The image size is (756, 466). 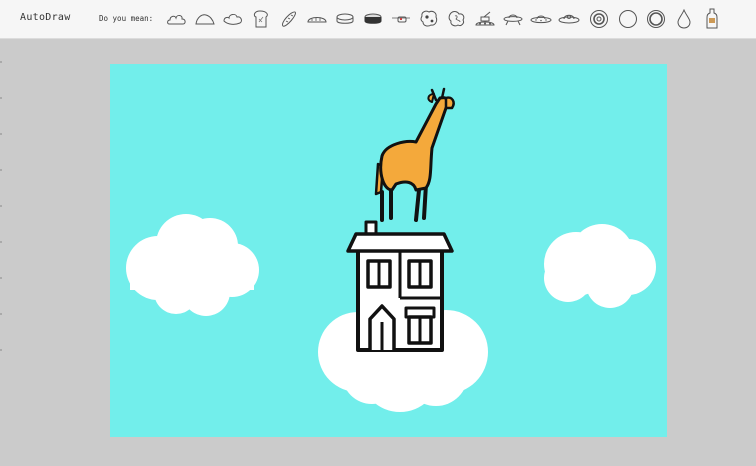 What do you see at coordinates (126, 18) in the screenshot?
I see `suggestions-prompt: Do you mean:` at bounding box center [126, 18].